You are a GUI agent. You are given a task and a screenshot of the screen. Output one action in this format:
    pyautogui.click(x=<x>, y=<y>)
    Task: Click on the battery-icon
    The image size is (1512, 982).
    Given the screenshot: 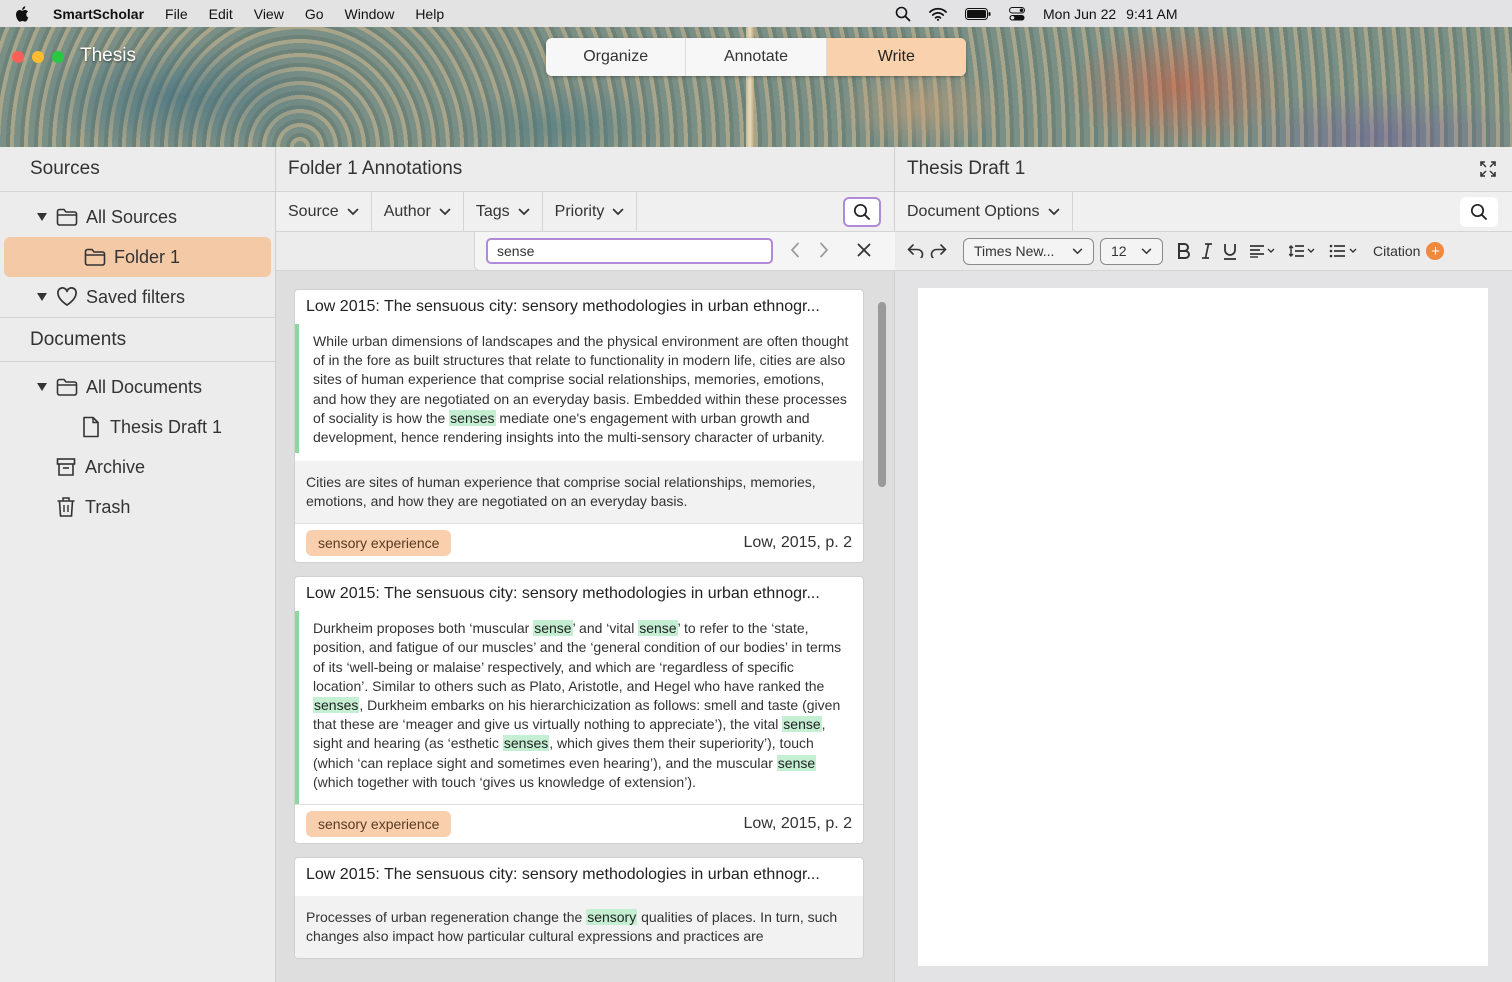 What is the action you would take?
    pyautogui.click(x=978, y=13)
    